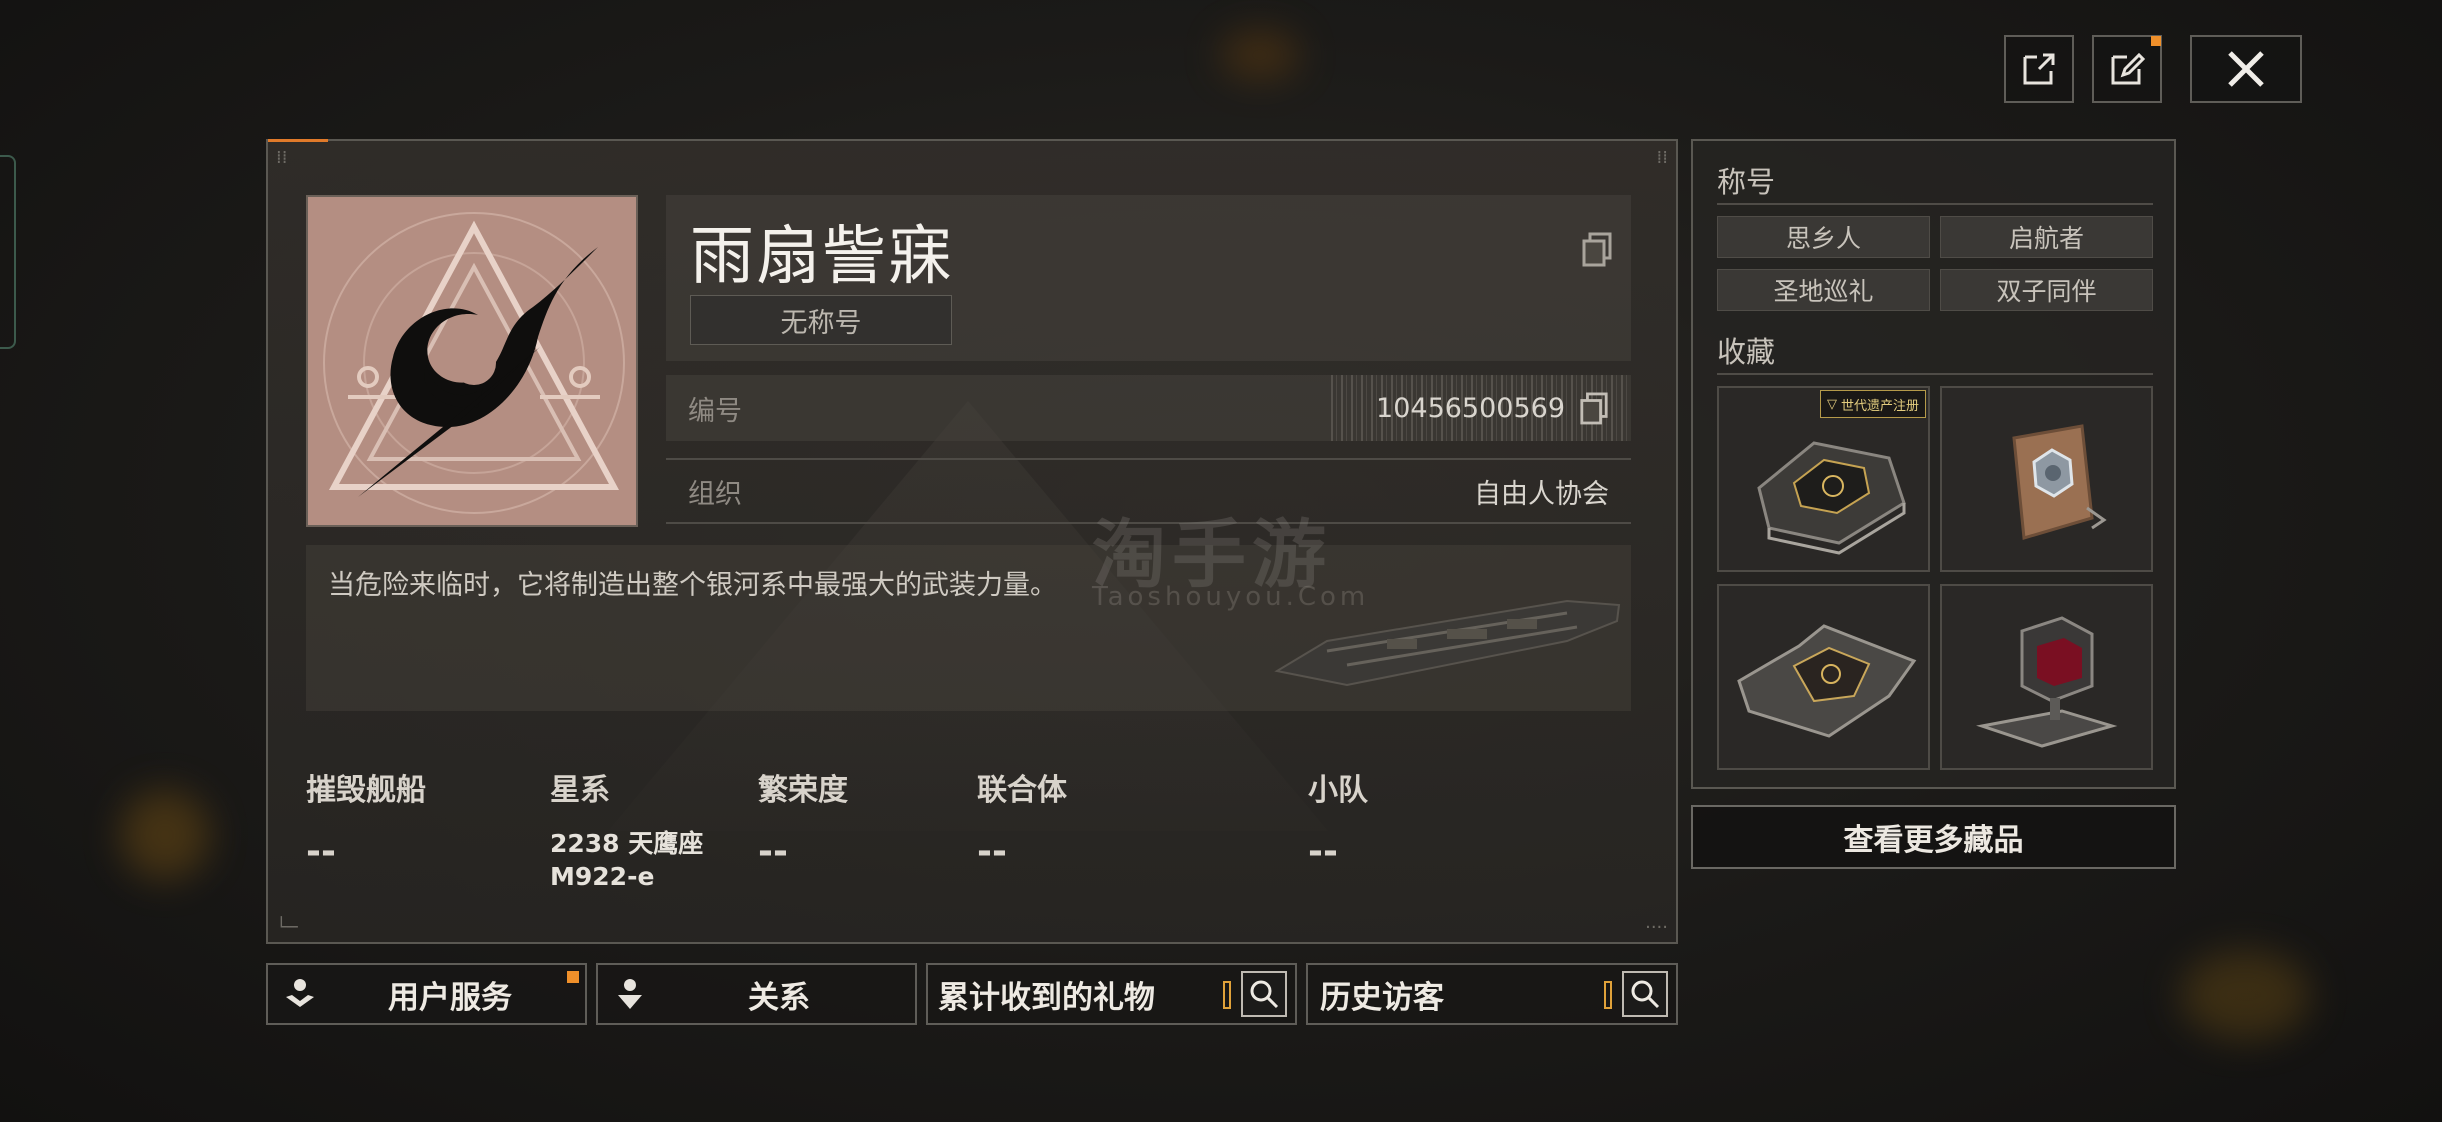 The width and height of the screenshot is (2442, 1122). Describe the element at coordinates (692, 585) in the screenshot. I see `description-text: 当危险来临时，它将制造出整个银河系中最强大的武装力量。` at that location.